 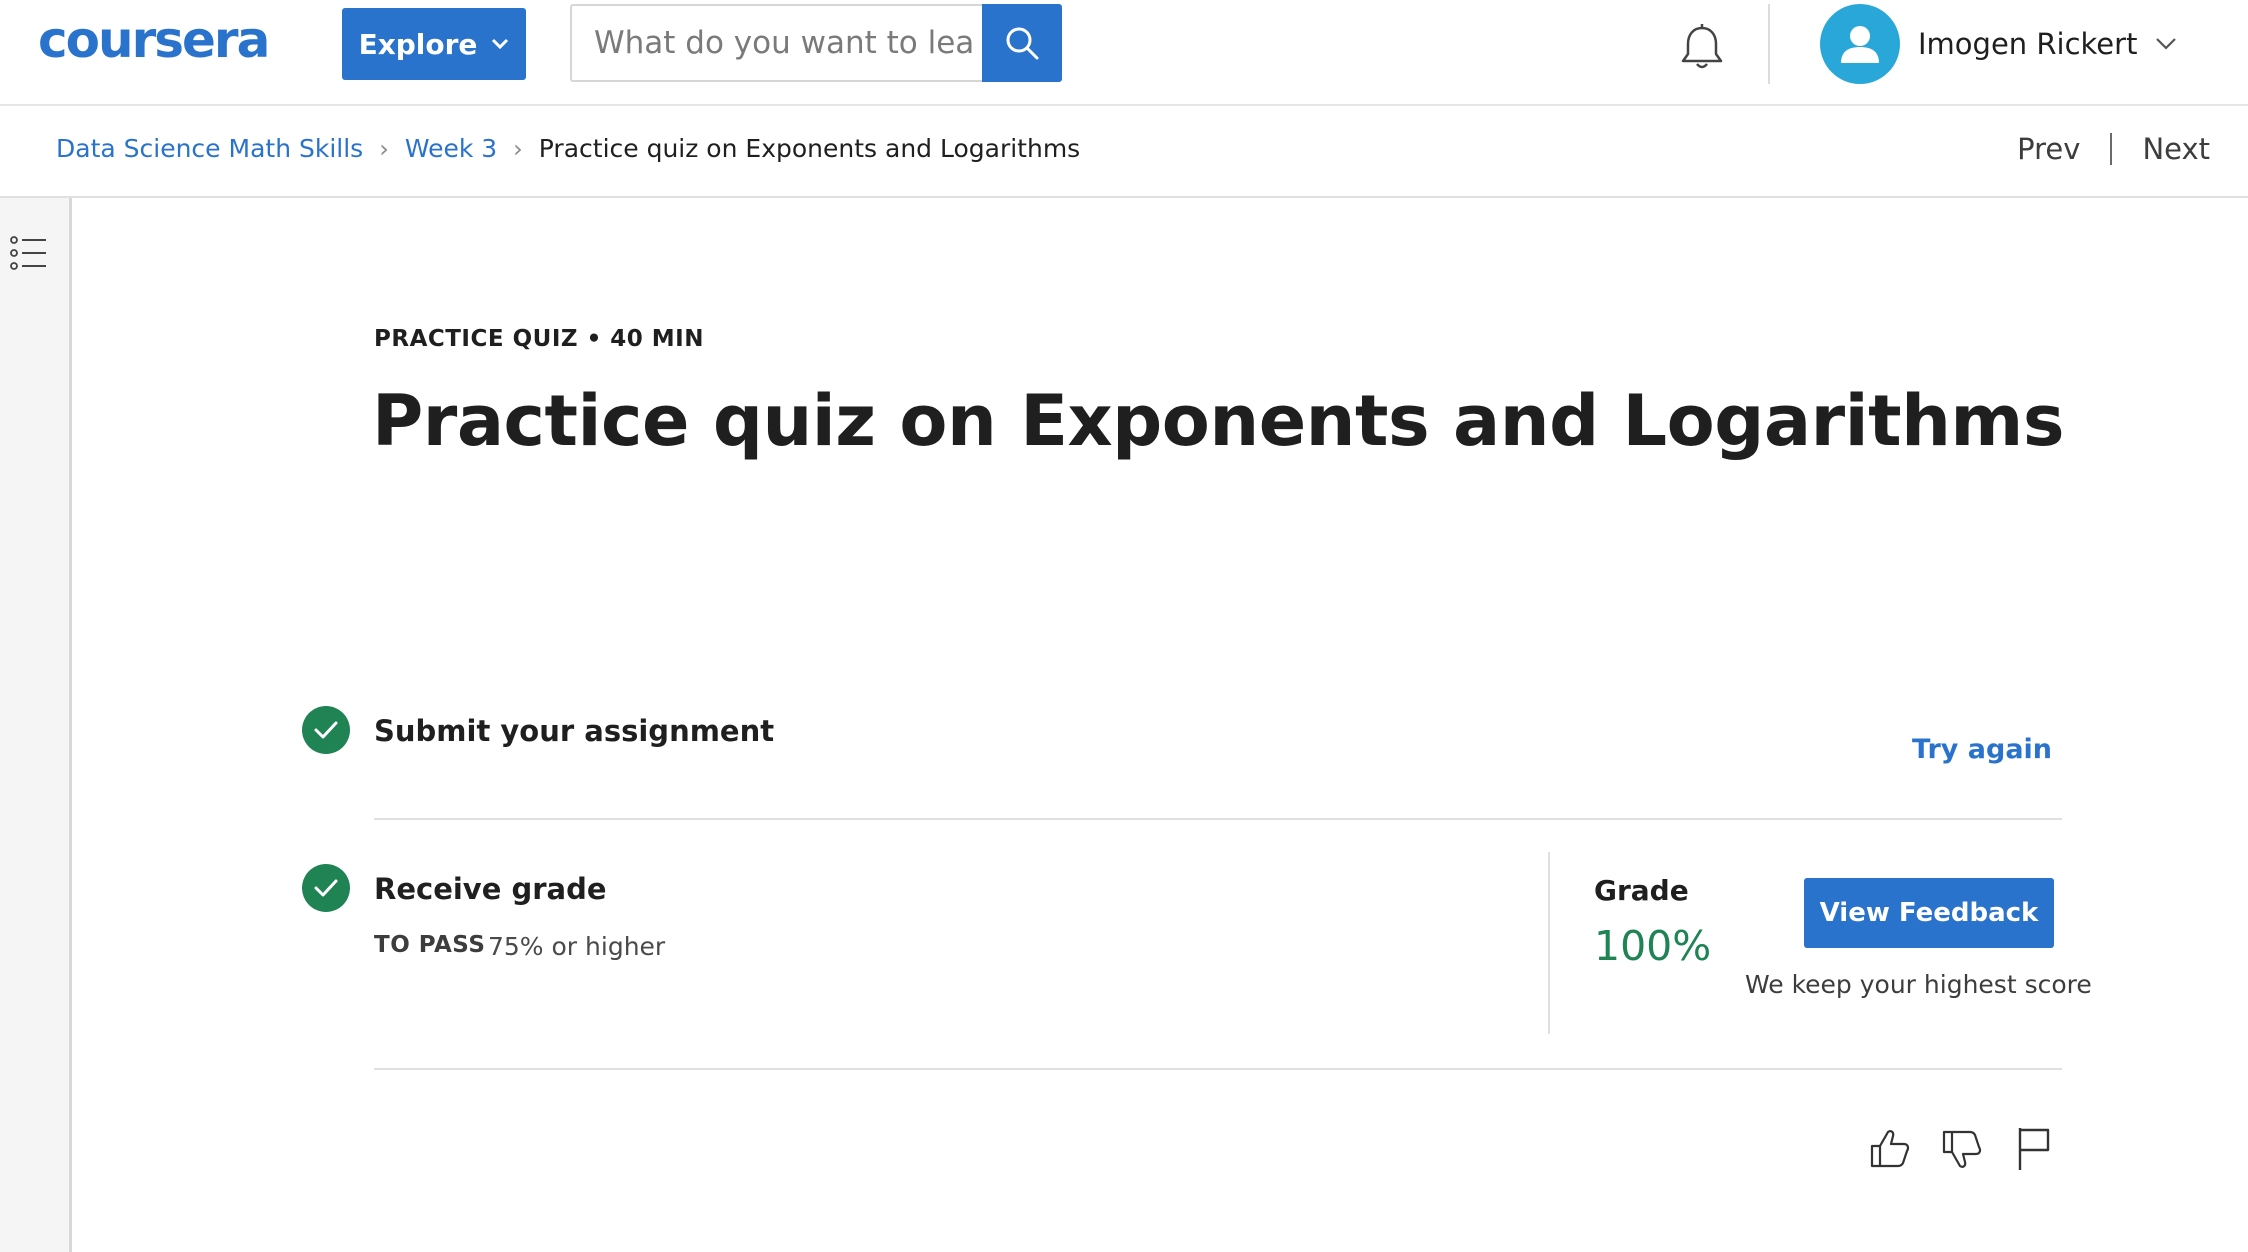 I want to click on prev-next-nav: Prev Next, so click(x=2113, y=149).